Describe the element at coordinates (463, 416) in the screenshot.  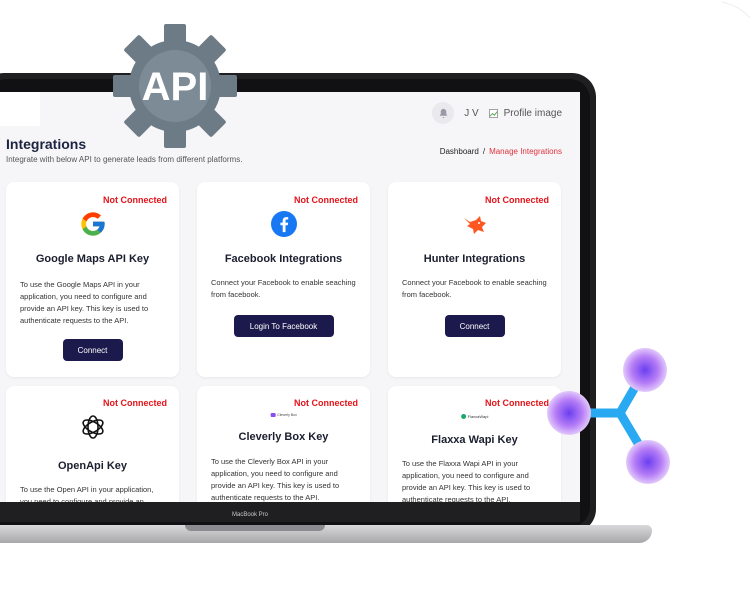
I see `flaxxa-wapi-mark` at that location.